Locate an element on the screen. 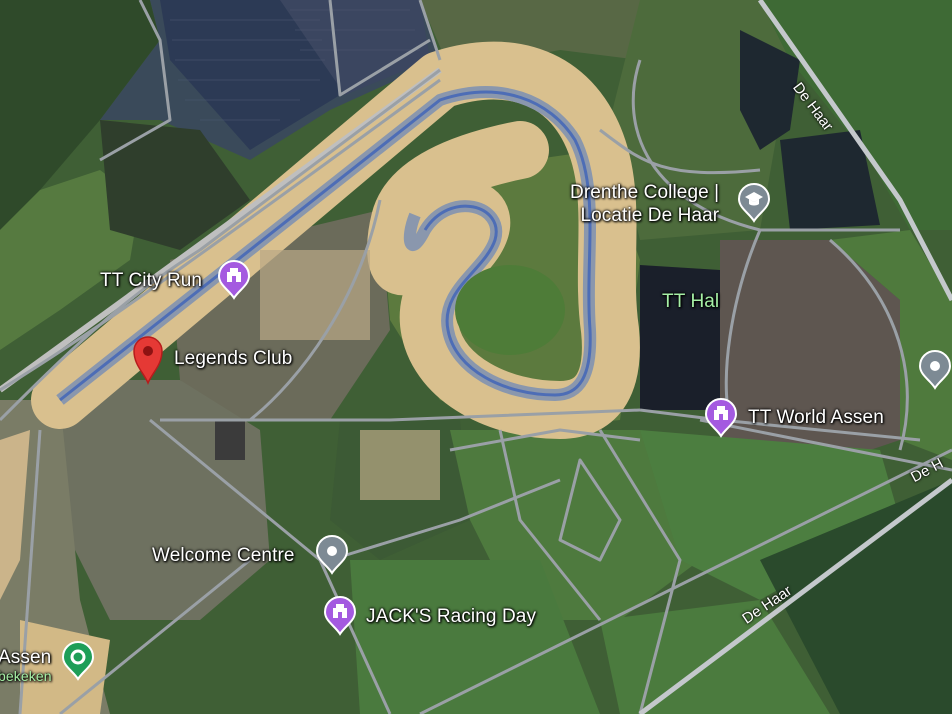 This screenshot has height=714, width=952. place-label-assen: Assen bekeken is located at coordinates (26, 667).